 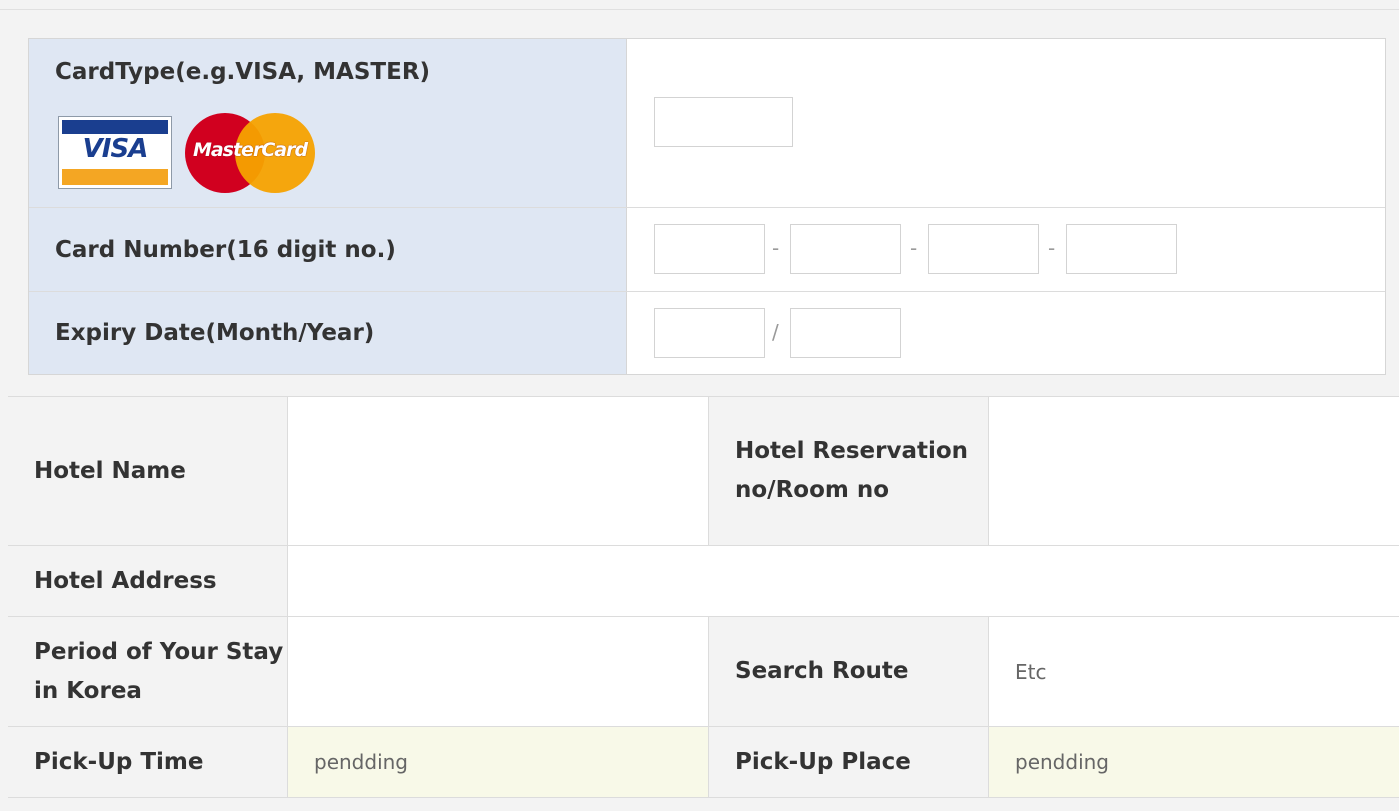 I want to click on mastercard-logo-text: MasterCard, so click(x=250, y=150).